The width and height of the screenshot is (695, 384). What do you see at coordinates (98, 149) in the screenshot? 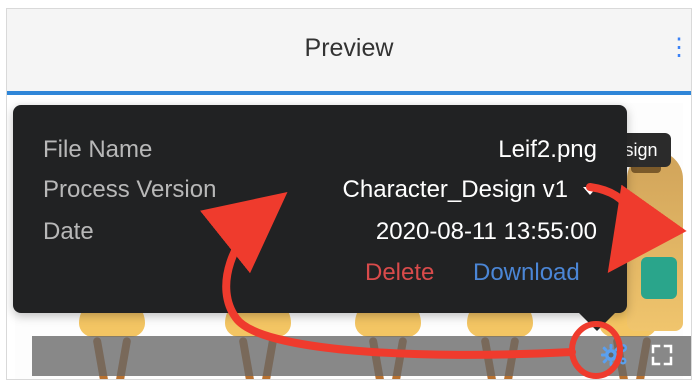
I see `file-name-label: File Name` at bounding box center [98, 149].